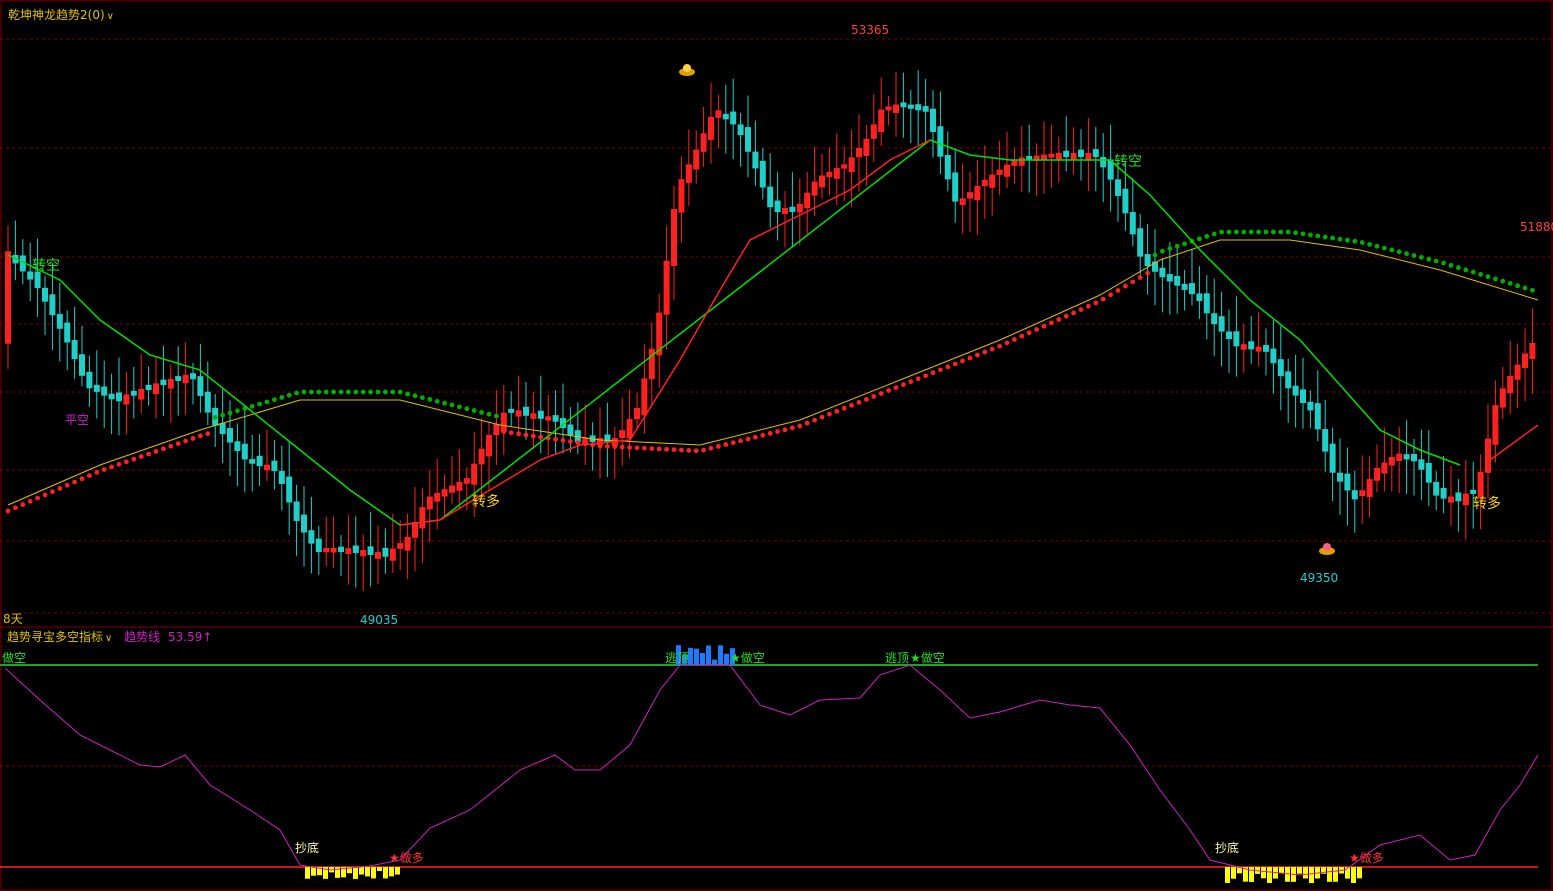 The image size is (1553, 891). What do you see at coordinates (677, 658) in the screenshot?
I see `sub-tao-ding-1: 逃顶` at bounding box center [677, 658].